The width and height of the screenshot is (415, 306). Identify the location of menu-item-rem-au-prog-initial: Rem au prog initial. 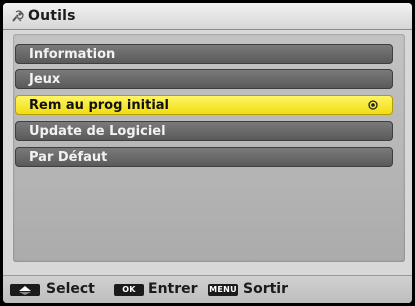
(204, 105).